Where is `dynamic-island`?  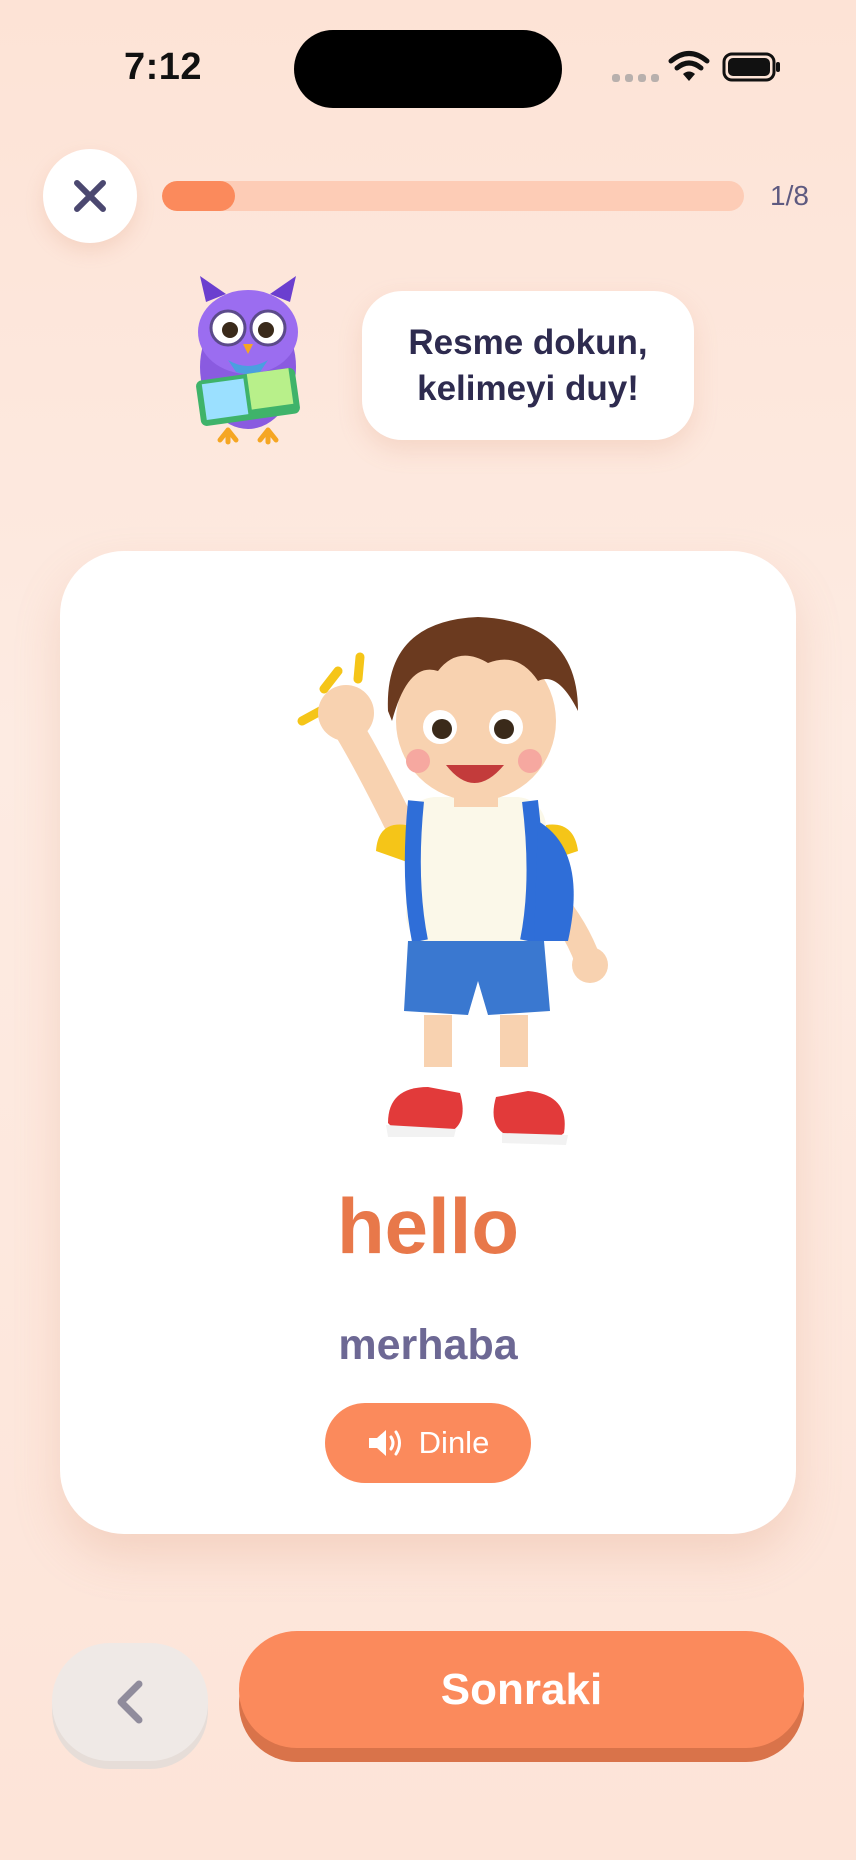 dynamic-island is located at coordinates (428, 69).